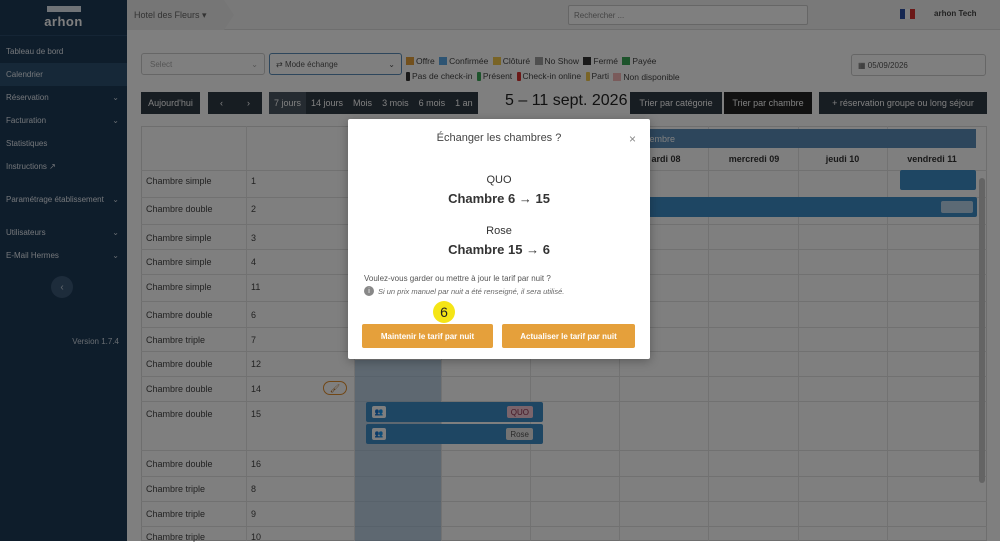 Image resolution: width=1000 pixels, height=542 pixels. Describe the element at coordinates (499, 180) in the screenshot. I see `guest-name: QUO` at that location.